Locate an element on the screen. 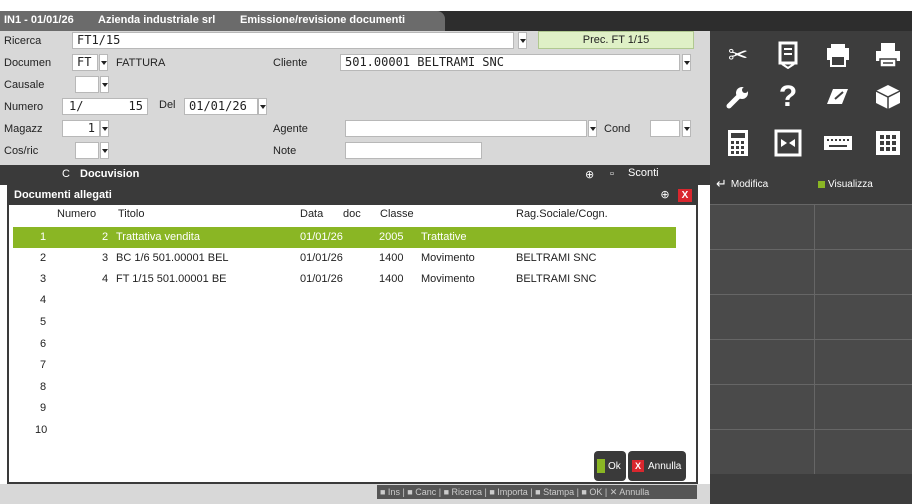  row-titolo: BC 1/6 501.00001 BEL is located at coordinates (172, 258).